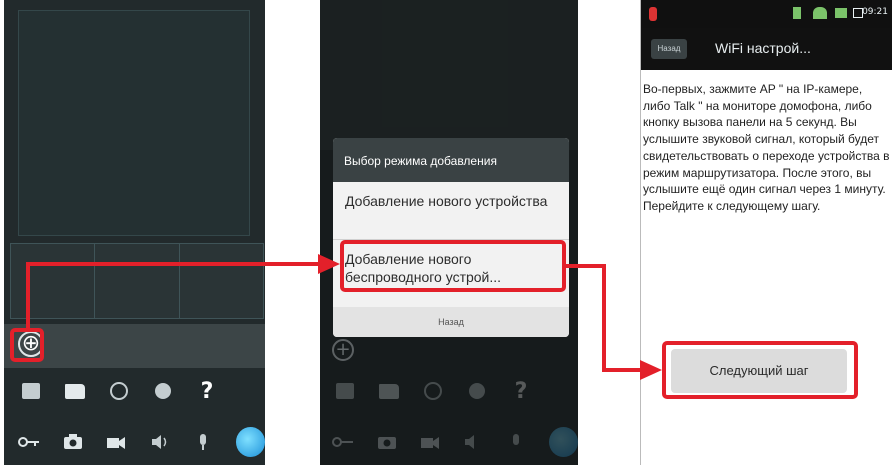  I want to click on help-icon: ?, so click(207, 391).